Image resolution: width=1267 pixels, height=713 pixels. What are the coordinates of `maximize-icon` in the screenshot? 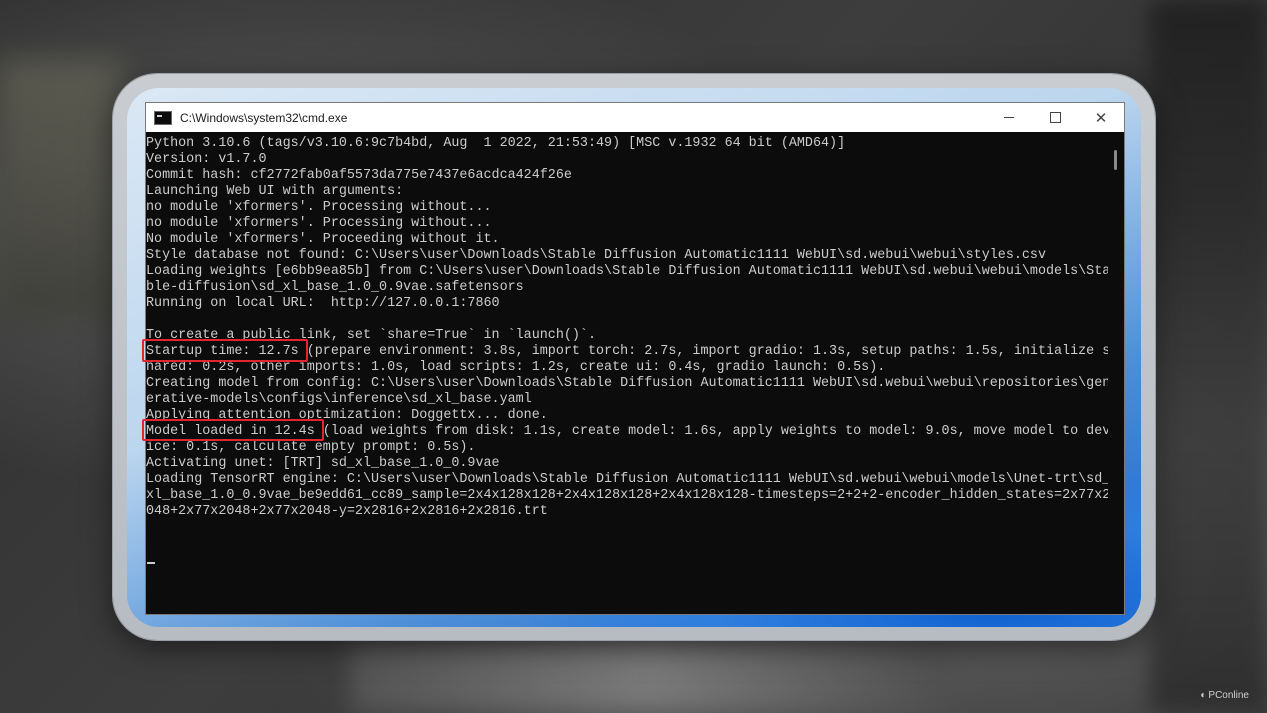 It's located at (1055, 117).